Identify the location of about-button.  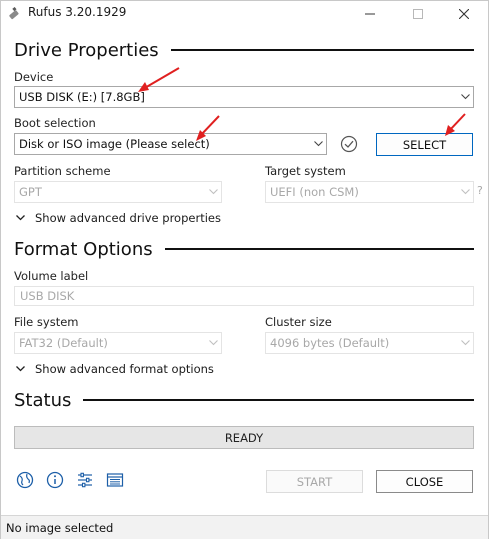
(55, 480).